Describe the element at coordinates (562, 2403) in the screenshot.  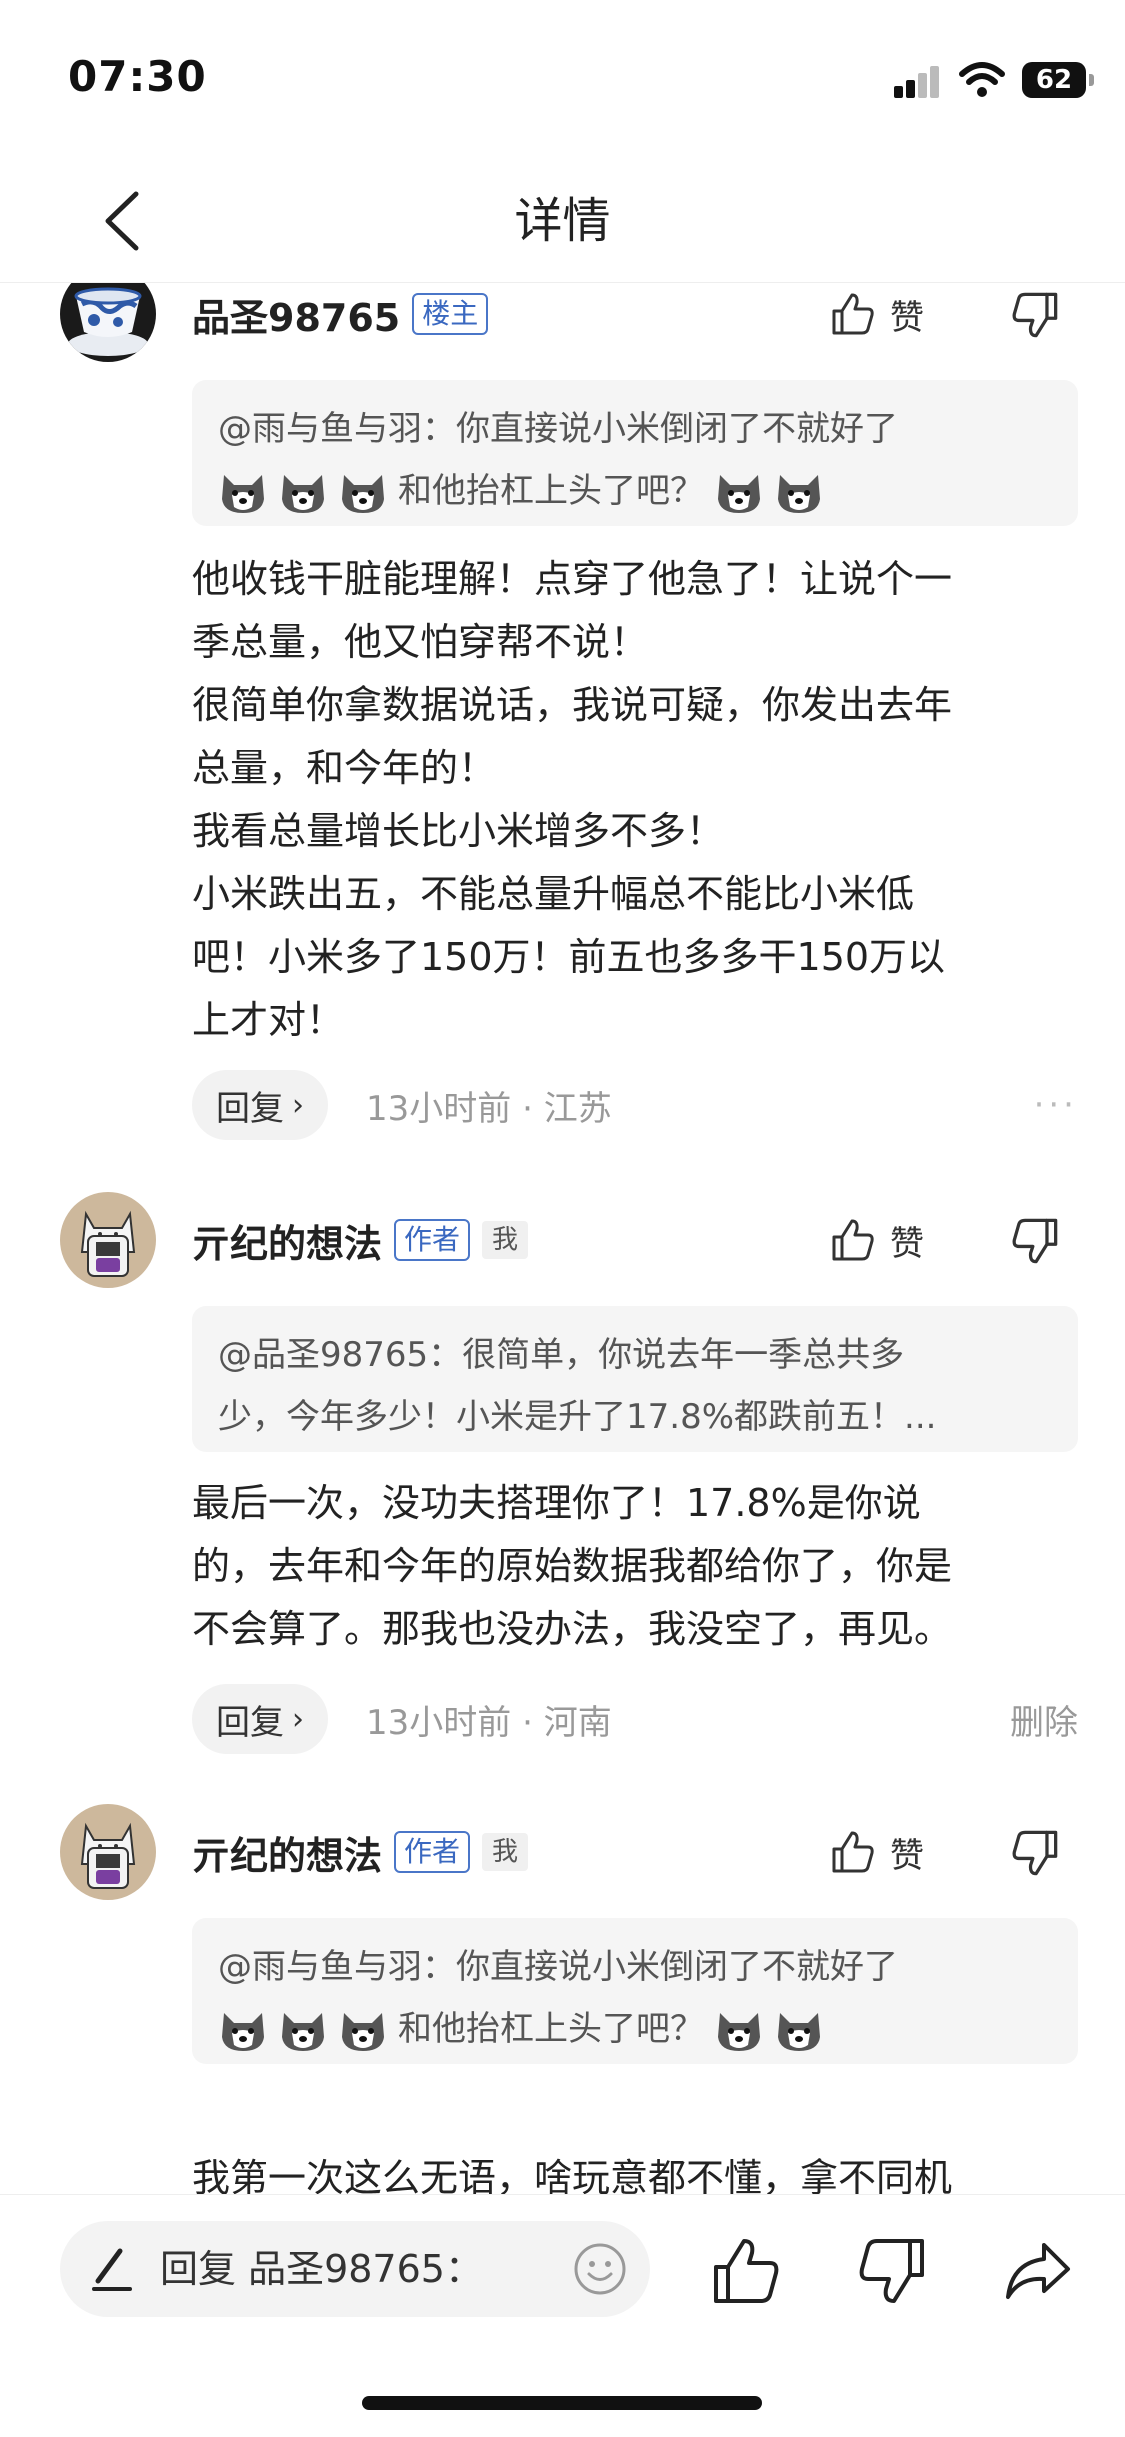
I see `home-indicator` at that location.